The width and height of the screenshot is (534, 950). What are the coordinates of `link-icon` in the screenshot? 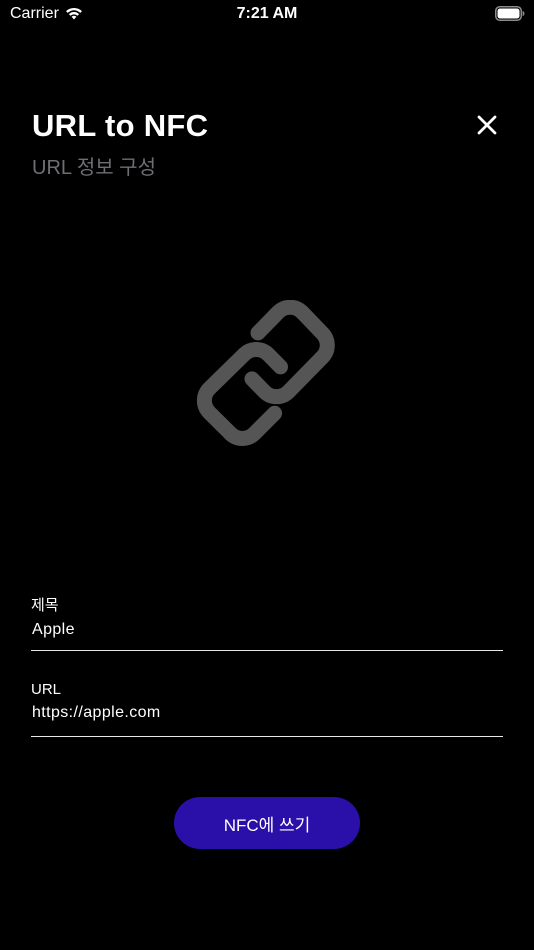 It's located at (265, 373).